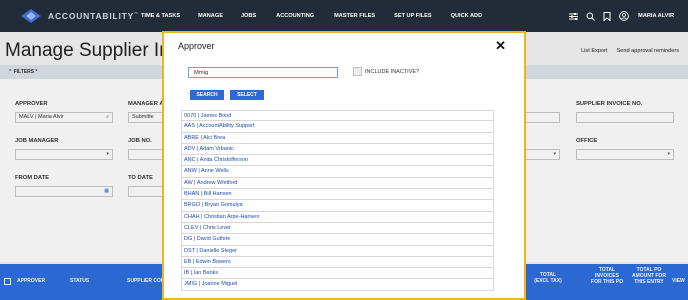 The width and height of the screenshot is (688, 300). Describe the element at coordinates (210, 16) in the screenshot. I see `nav-manage: MANAGE` at that location.